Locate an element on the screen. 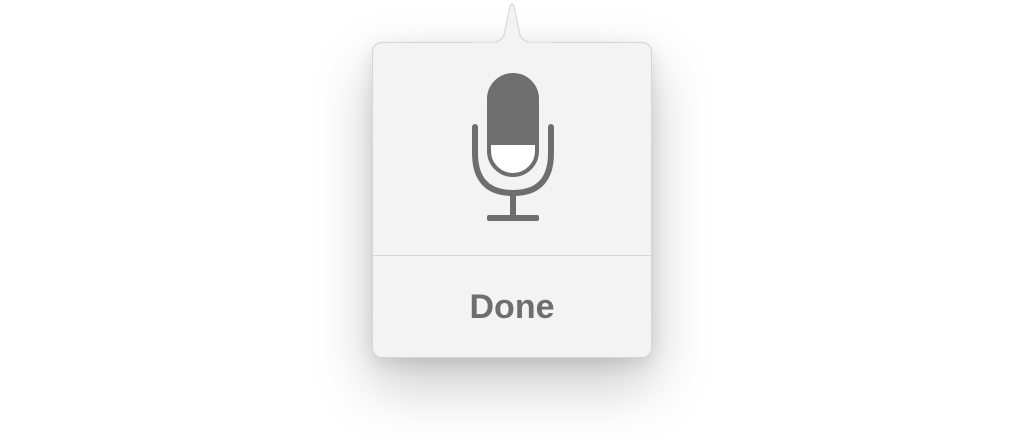 The height and width of the screenshot is (440, 1020). mic-area is located at coordinates (512, 149).